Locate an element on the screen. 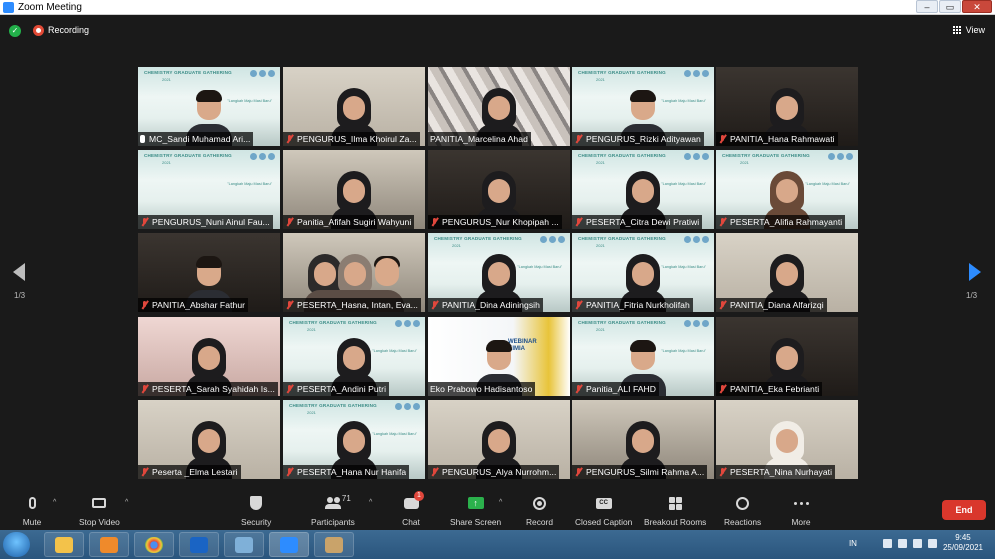 This screenshot has width=995, height=559. taskbar-chrome is located at coordinates (154, 544).